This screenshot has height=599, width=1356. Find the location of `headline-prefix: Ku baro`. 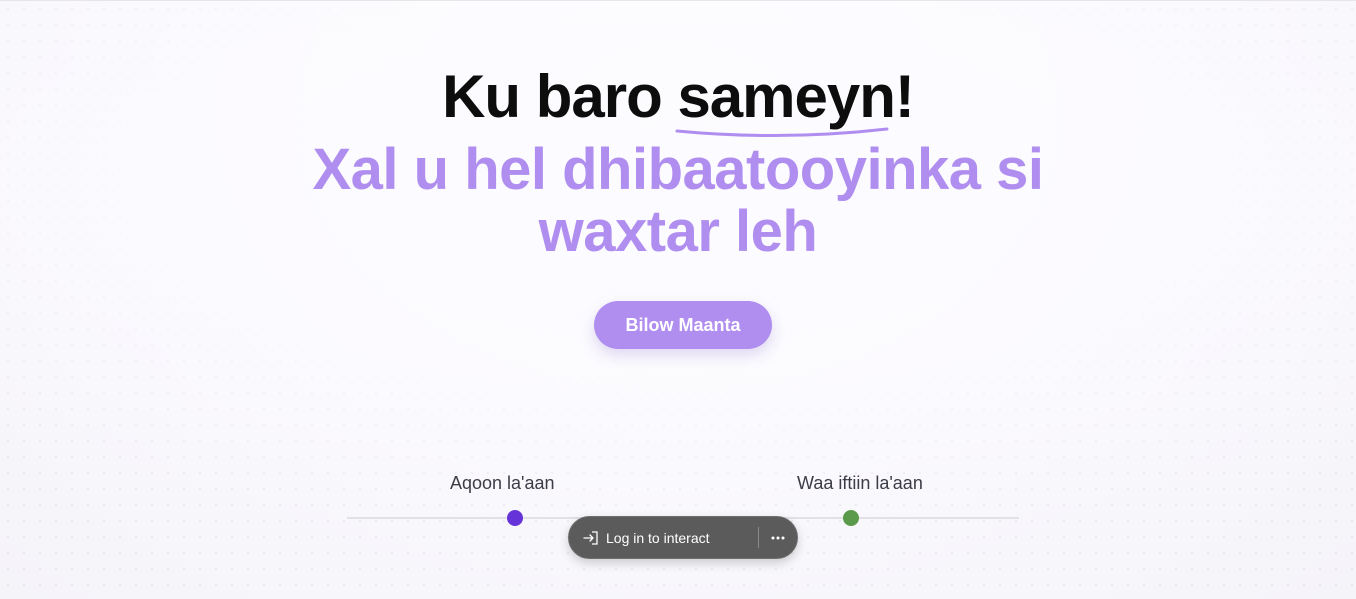

headline-prefix: Ku baro is located at coordinates (560, 96).